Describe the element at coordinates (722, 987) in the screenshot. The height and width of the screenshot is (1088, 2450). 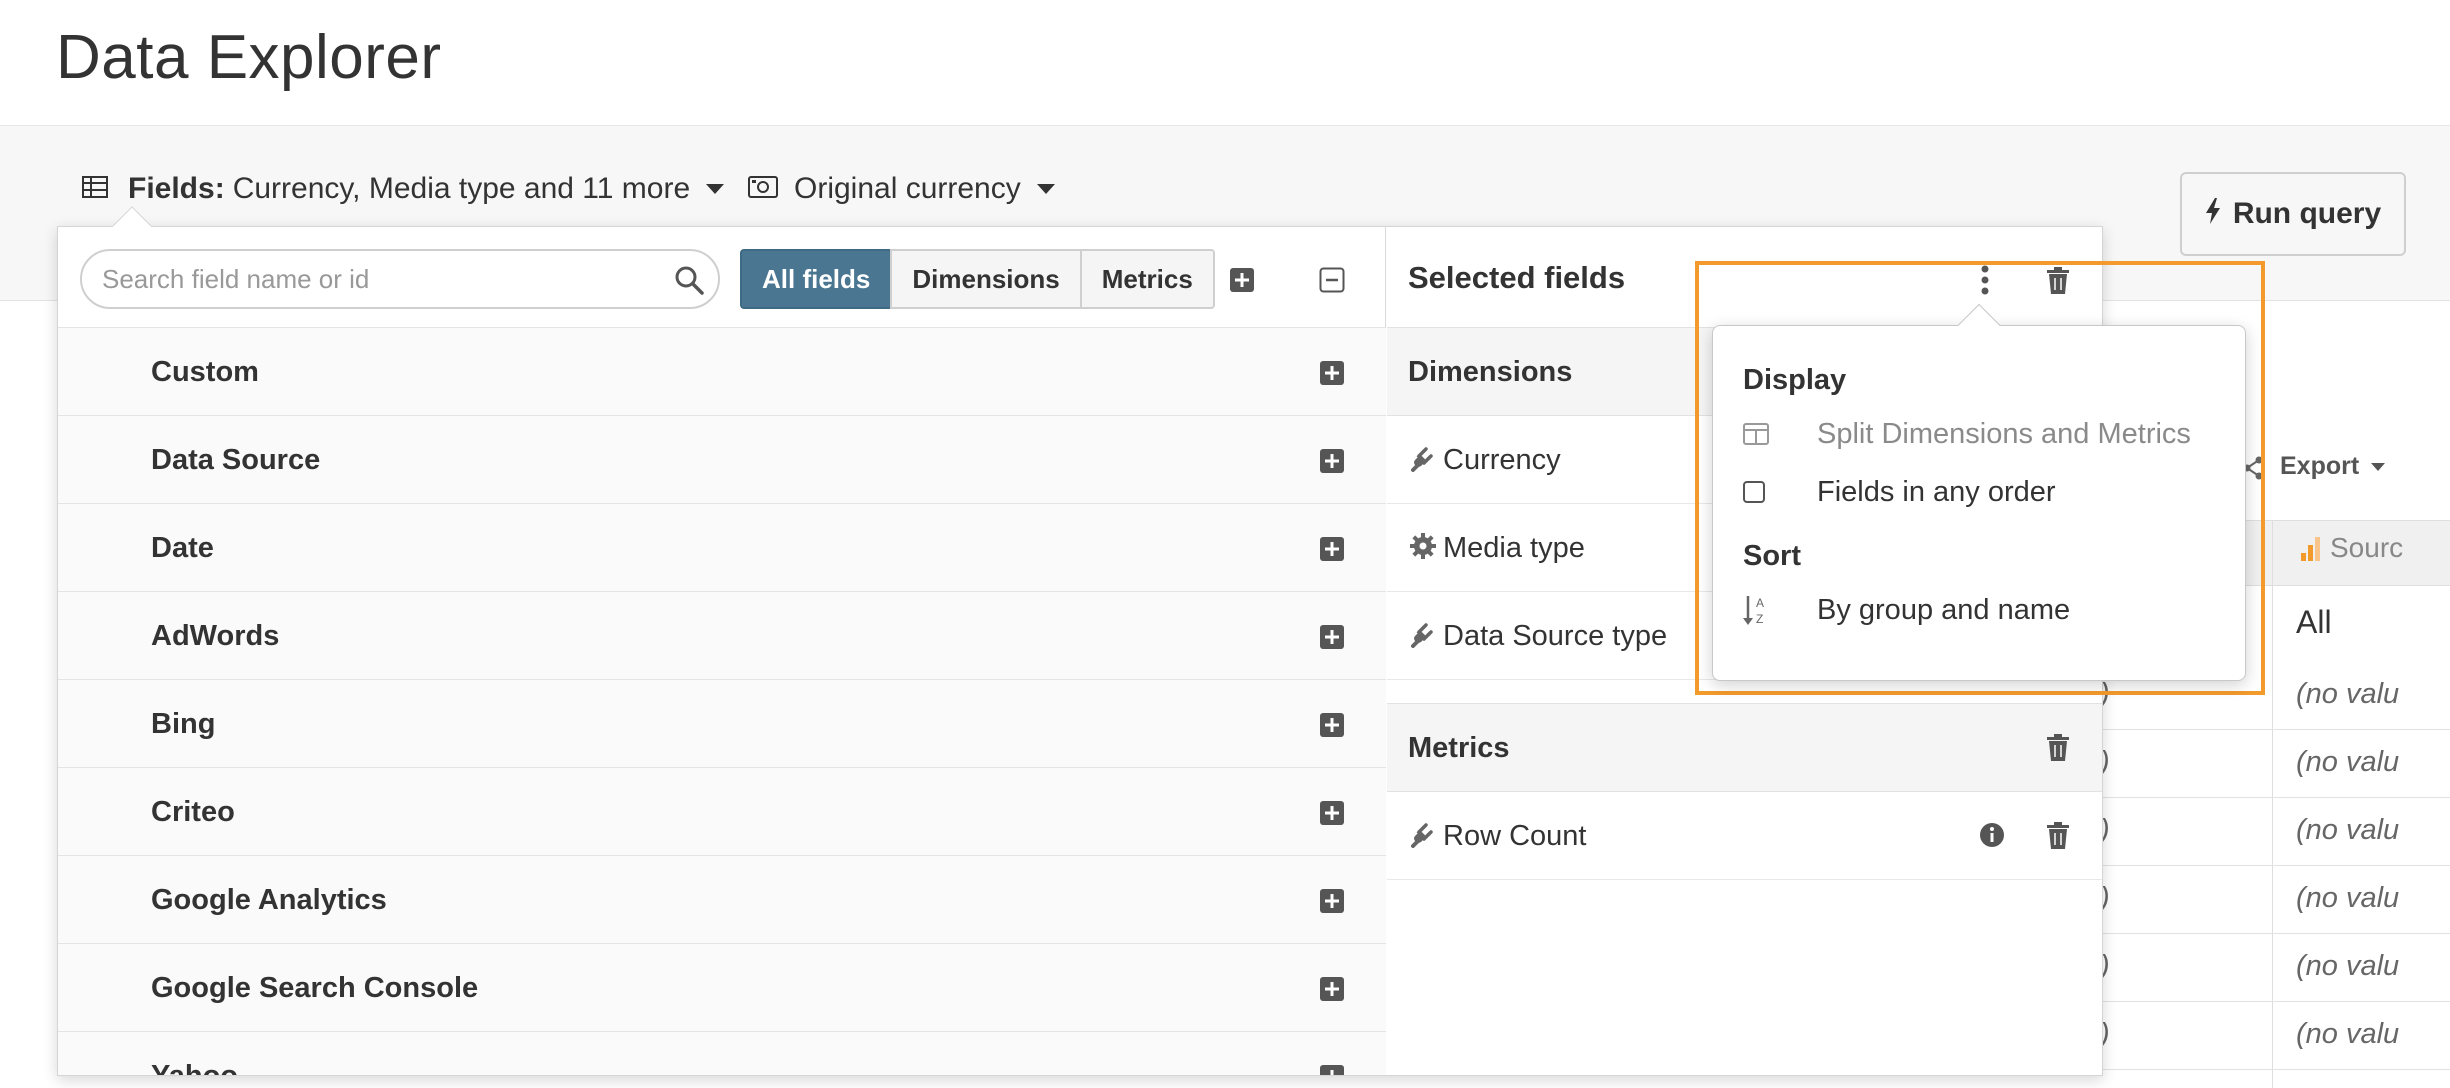
I see `list-item: Google Search Console` at that location.